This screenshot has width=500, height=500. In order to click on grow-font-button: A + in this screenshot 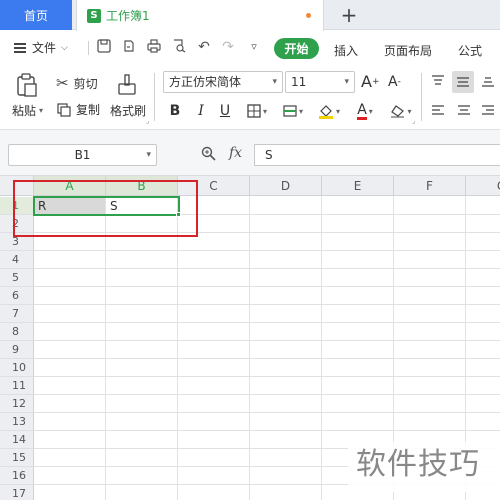, I will do `click(370, 81)`.